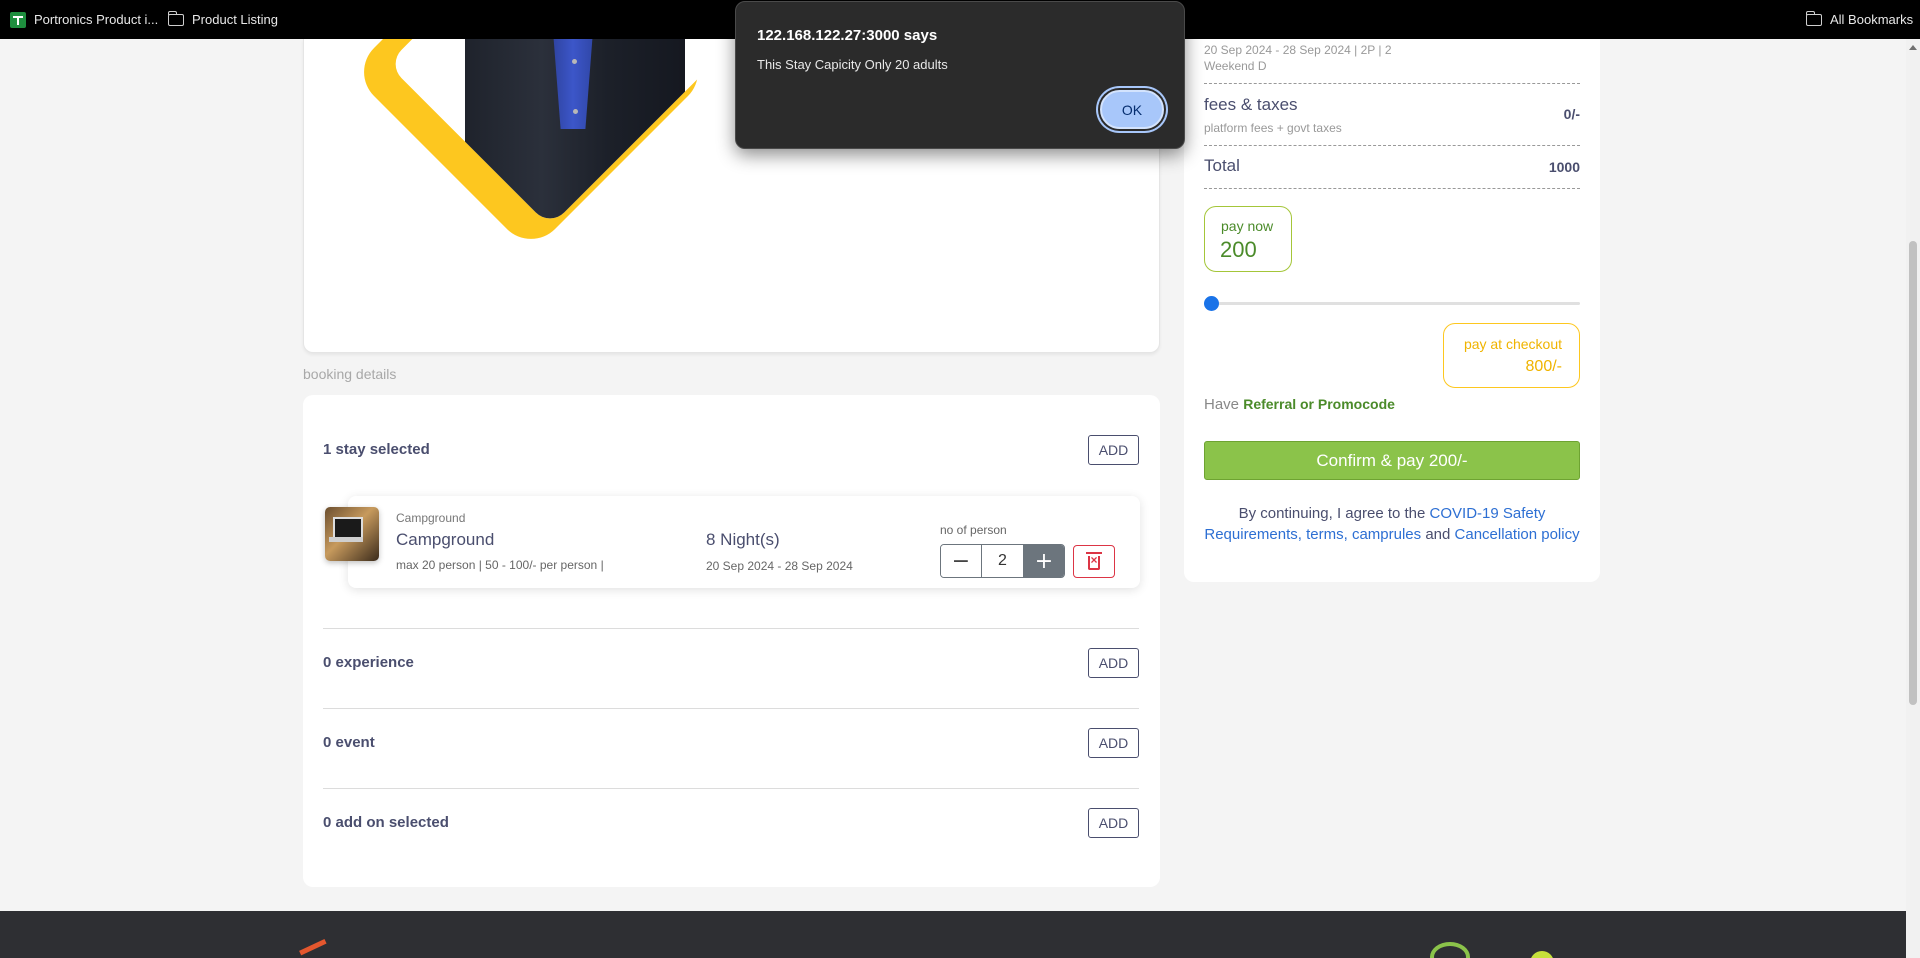 The height and width of the screenshot is (958, 1920). I want to click on summary-stay-sub: Weekend D, so click(1235, 66).